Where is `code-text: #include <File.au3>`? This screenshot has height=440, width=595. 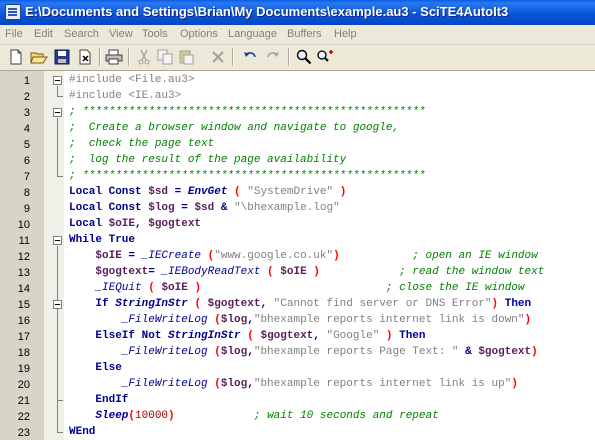 code-text: #include <File.au3> is located at coordinates (132, 80).